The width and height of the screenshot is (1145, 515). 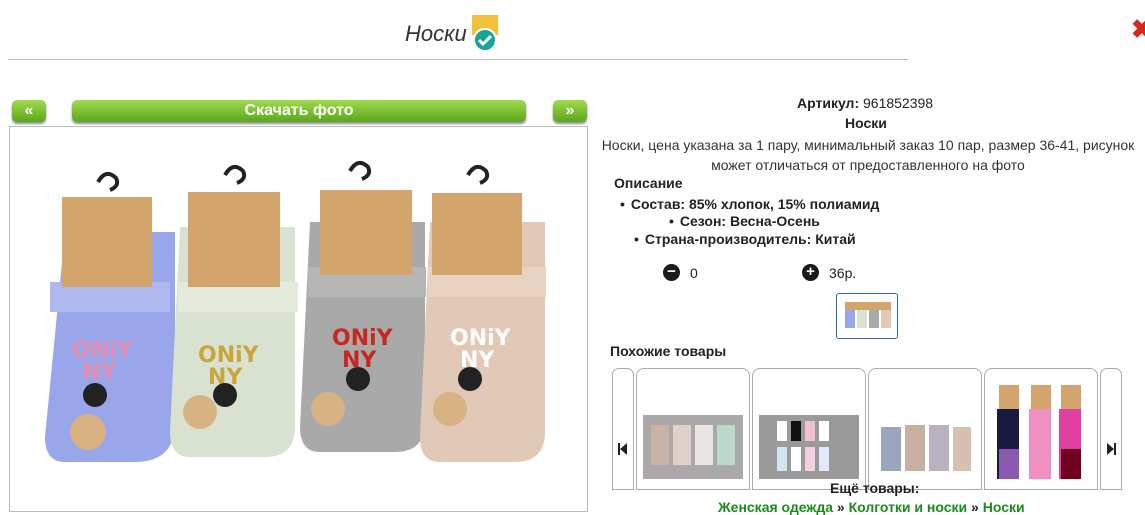 I want to click on title-divider, so click(x=458, y=59).